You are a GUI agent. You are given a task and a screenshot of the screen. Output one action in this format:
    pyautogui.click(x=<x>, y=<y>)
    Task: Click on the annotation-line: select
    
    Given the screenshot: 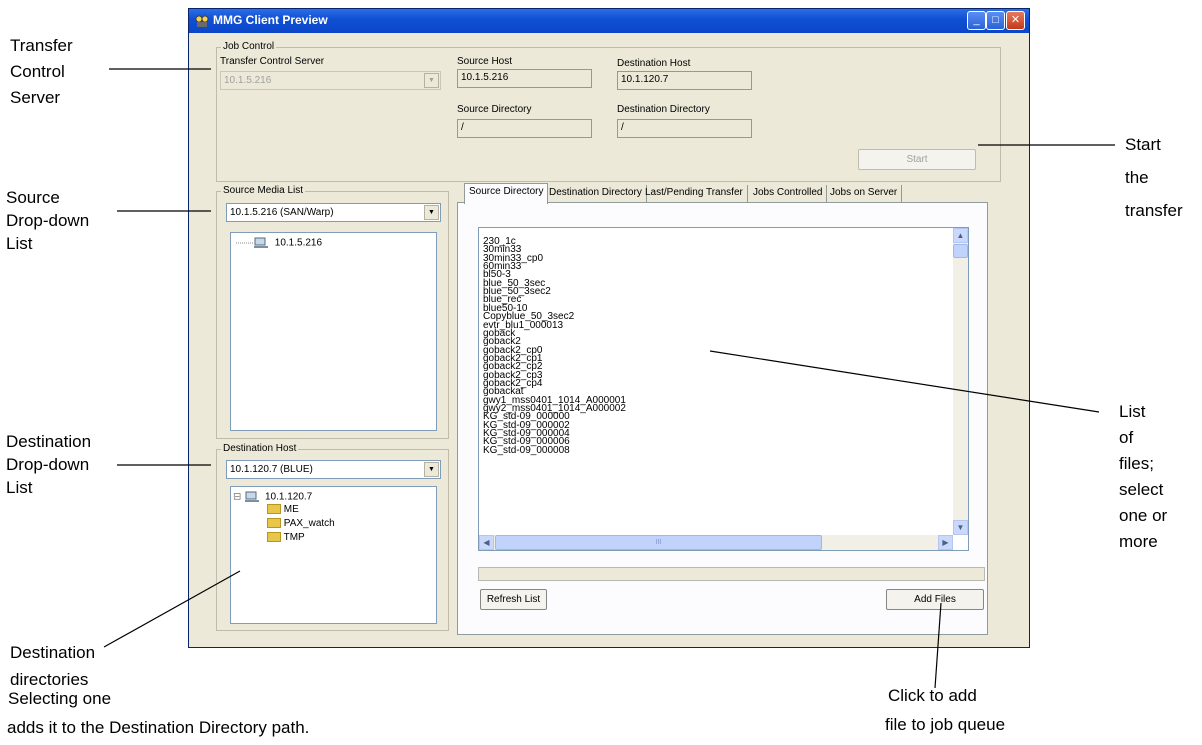 What is the action you would take?
    pyautogui.click(x=1141, y=489)
    